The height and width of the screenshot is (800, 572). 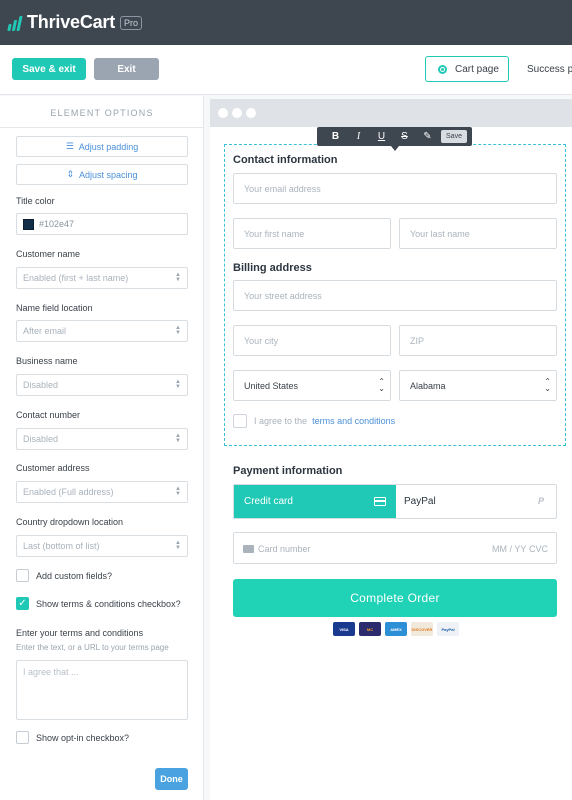 What do you see at coordinates (102, 331) in the screenshot?
I see `name-location-select: After email ▲ ▼` at bounding box center [102, 331].